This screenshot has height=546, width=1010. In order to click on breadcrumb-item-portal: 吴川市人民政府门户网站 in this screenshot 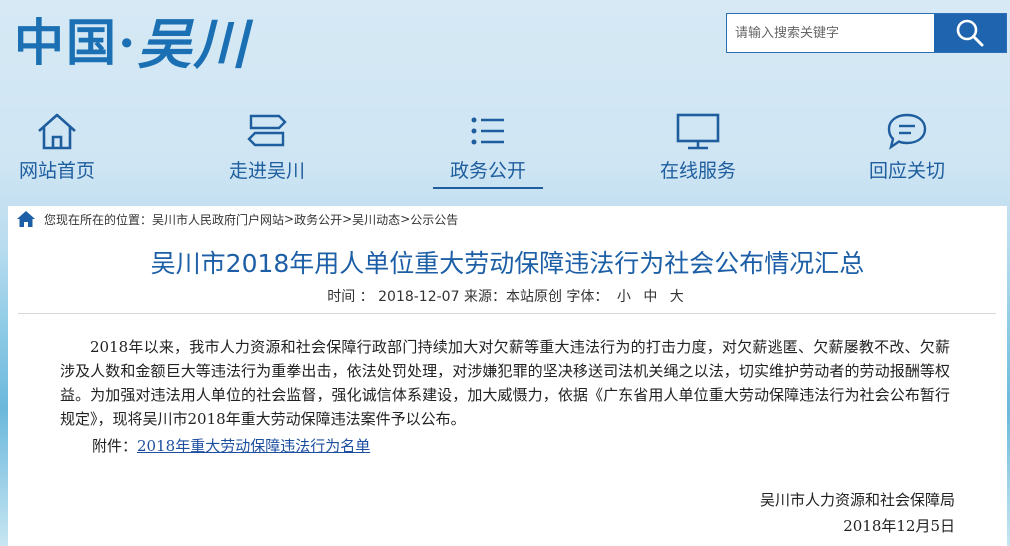, I will do `click(218, 219)`.